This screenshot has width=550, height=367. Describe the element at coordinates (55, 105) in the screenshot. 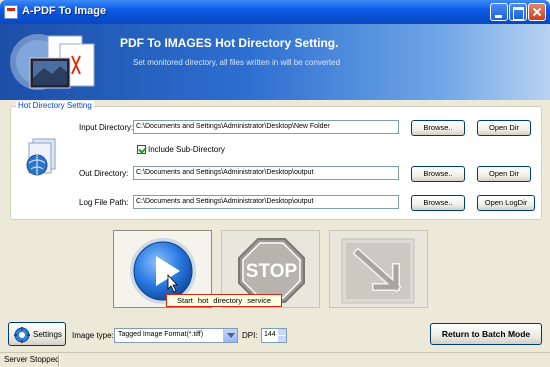

I see `group-label: Hot Directory Setting` at that location.